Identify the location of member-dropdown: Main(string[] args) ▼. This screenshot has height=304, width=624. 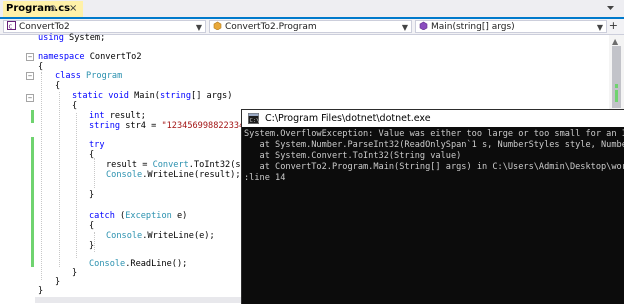
(511, 26).